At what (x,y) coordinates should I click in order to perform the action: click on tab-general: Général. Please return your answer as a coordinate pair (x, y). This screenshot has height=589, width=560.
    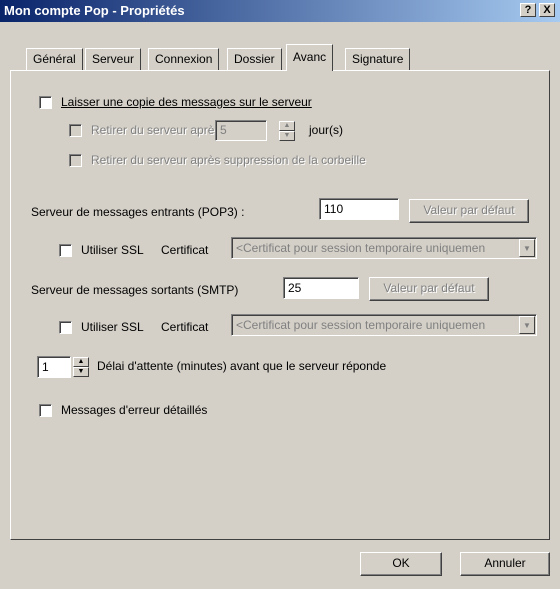
    Looking at the image, I should click on (54, 59).